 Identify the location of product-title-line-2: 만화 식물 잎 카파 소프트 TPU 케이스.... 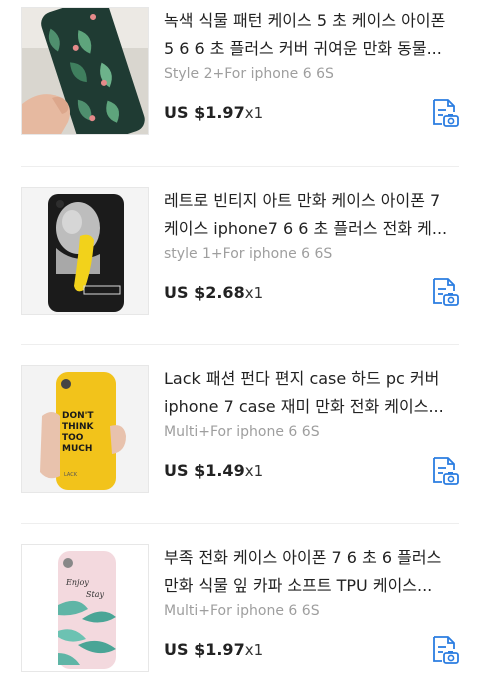
(298, 585).